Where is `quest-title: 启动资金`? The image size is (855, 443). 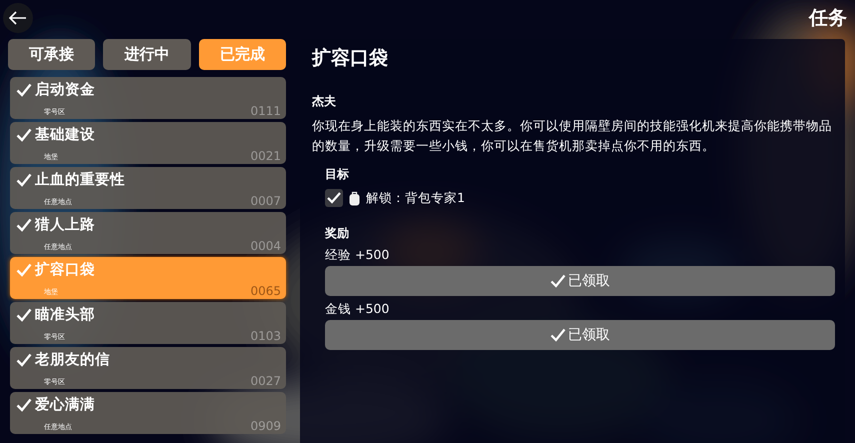
quest-title: 启动资金 is located at coordinates (65, 89).